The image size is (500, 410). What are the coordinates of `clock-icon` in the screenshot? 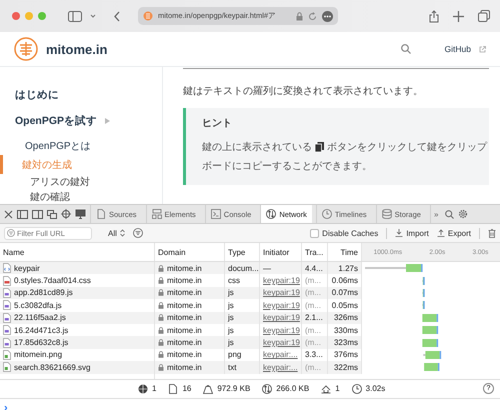 It's located at (357, 389).